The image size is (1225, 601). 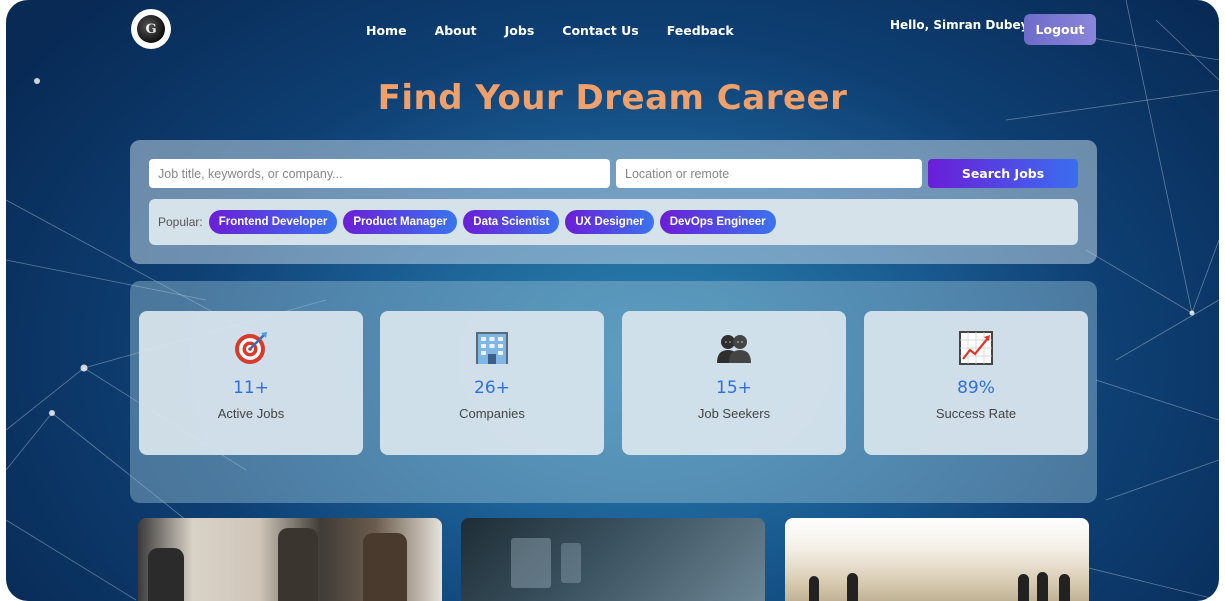 What do you see at coordinates (520, 30) in the screenshot?
I see `nav-jobs-link: Jobs` at bounding box center [520, 30].